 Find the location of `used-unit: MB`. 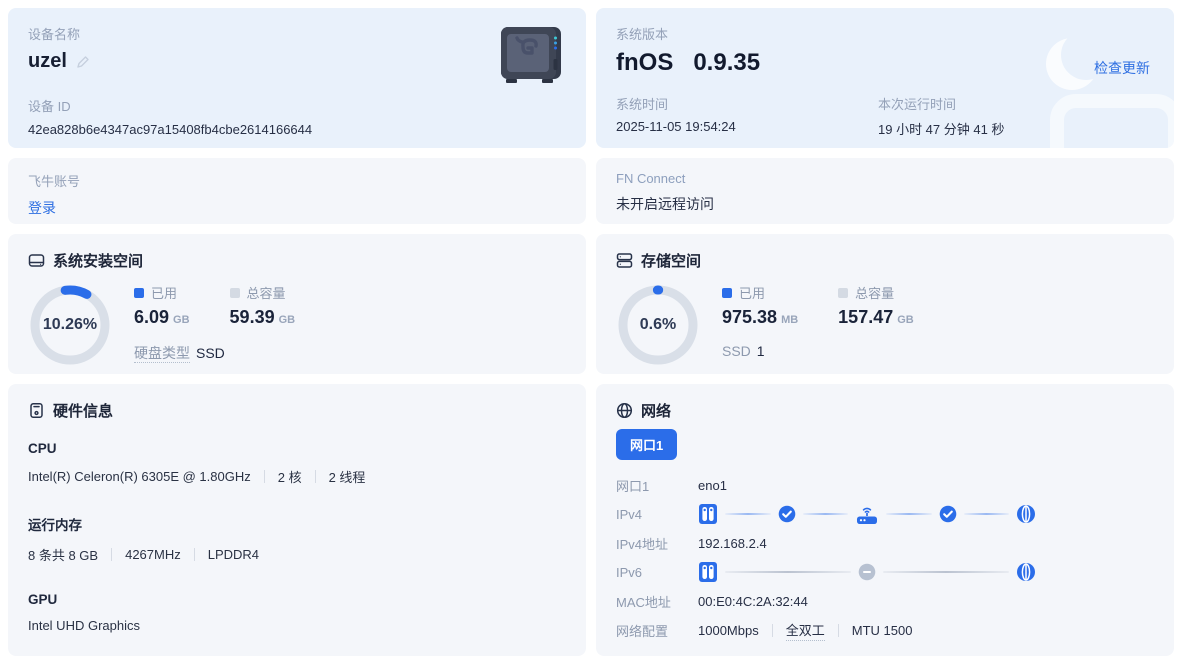

used-unit: MB is located at coordinates (790, 320).